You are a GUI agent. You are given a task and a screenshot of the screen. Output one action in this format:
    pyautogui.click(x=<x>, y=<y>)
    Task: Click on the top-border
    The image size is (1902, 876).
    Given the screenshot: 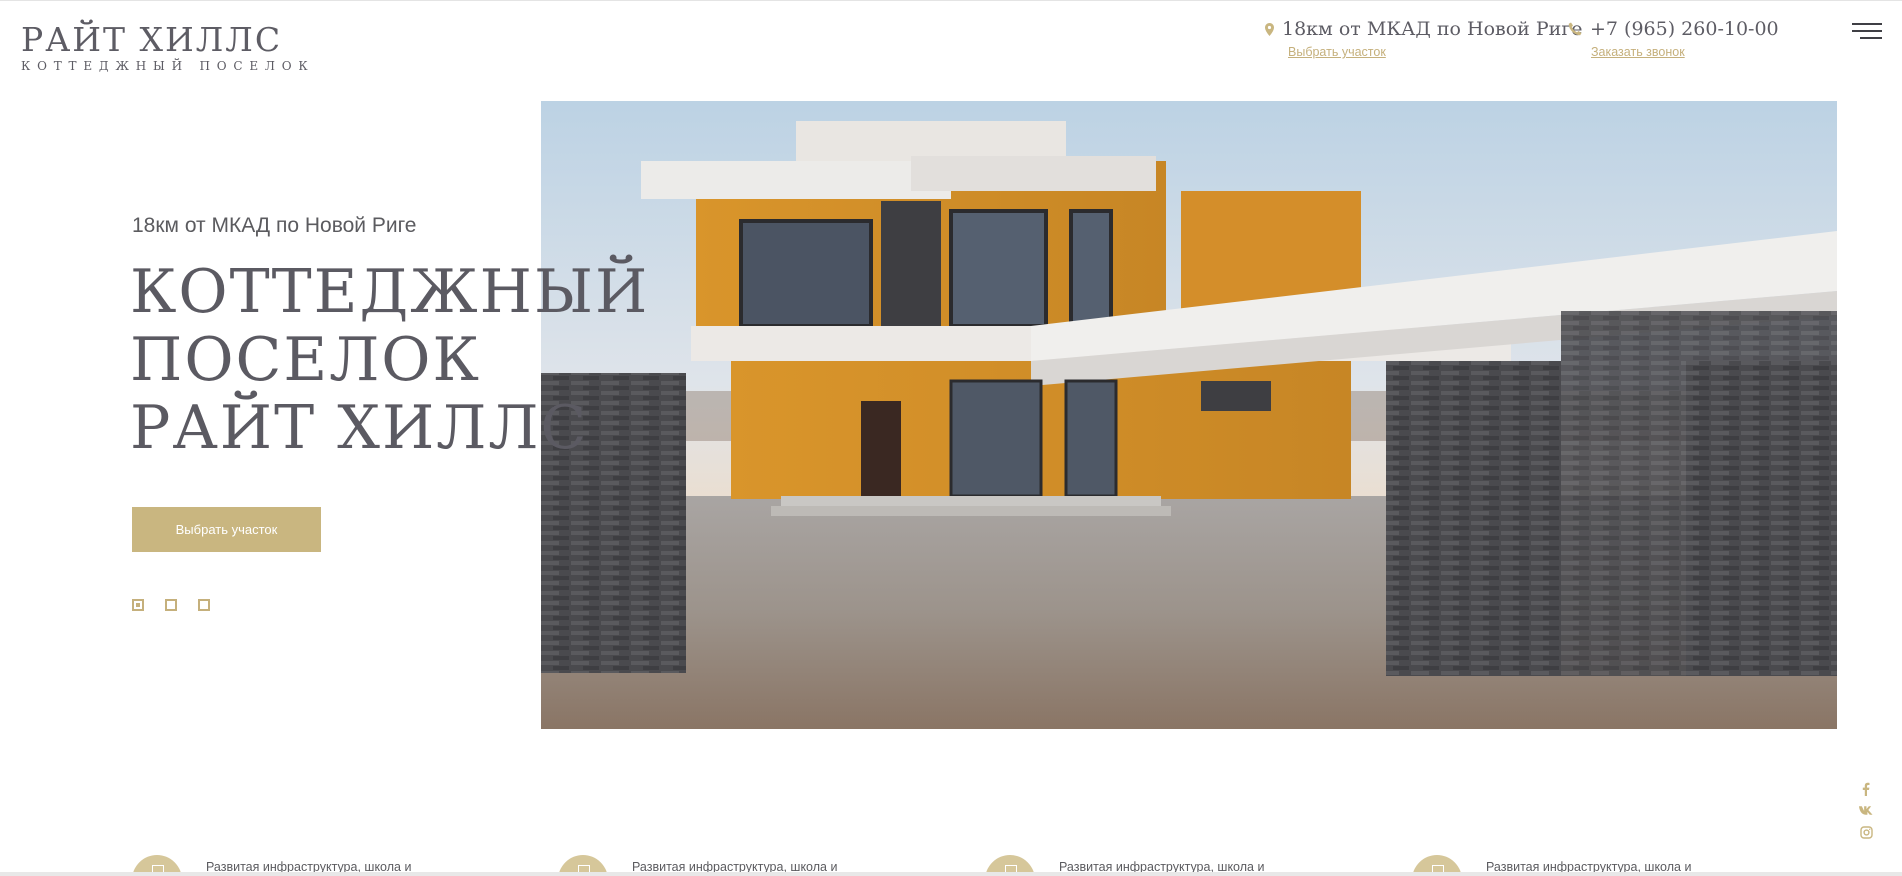 What is the action you would take?
    pyautogui.click(x=951, y=0)
    